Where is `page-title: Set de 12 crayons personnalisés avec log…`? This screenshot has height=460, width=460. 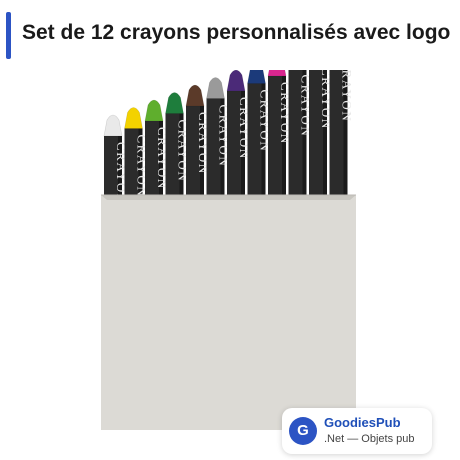 page-title: Set de 12 crayons personnalisés avec log… is located at coordinates (236, 32).